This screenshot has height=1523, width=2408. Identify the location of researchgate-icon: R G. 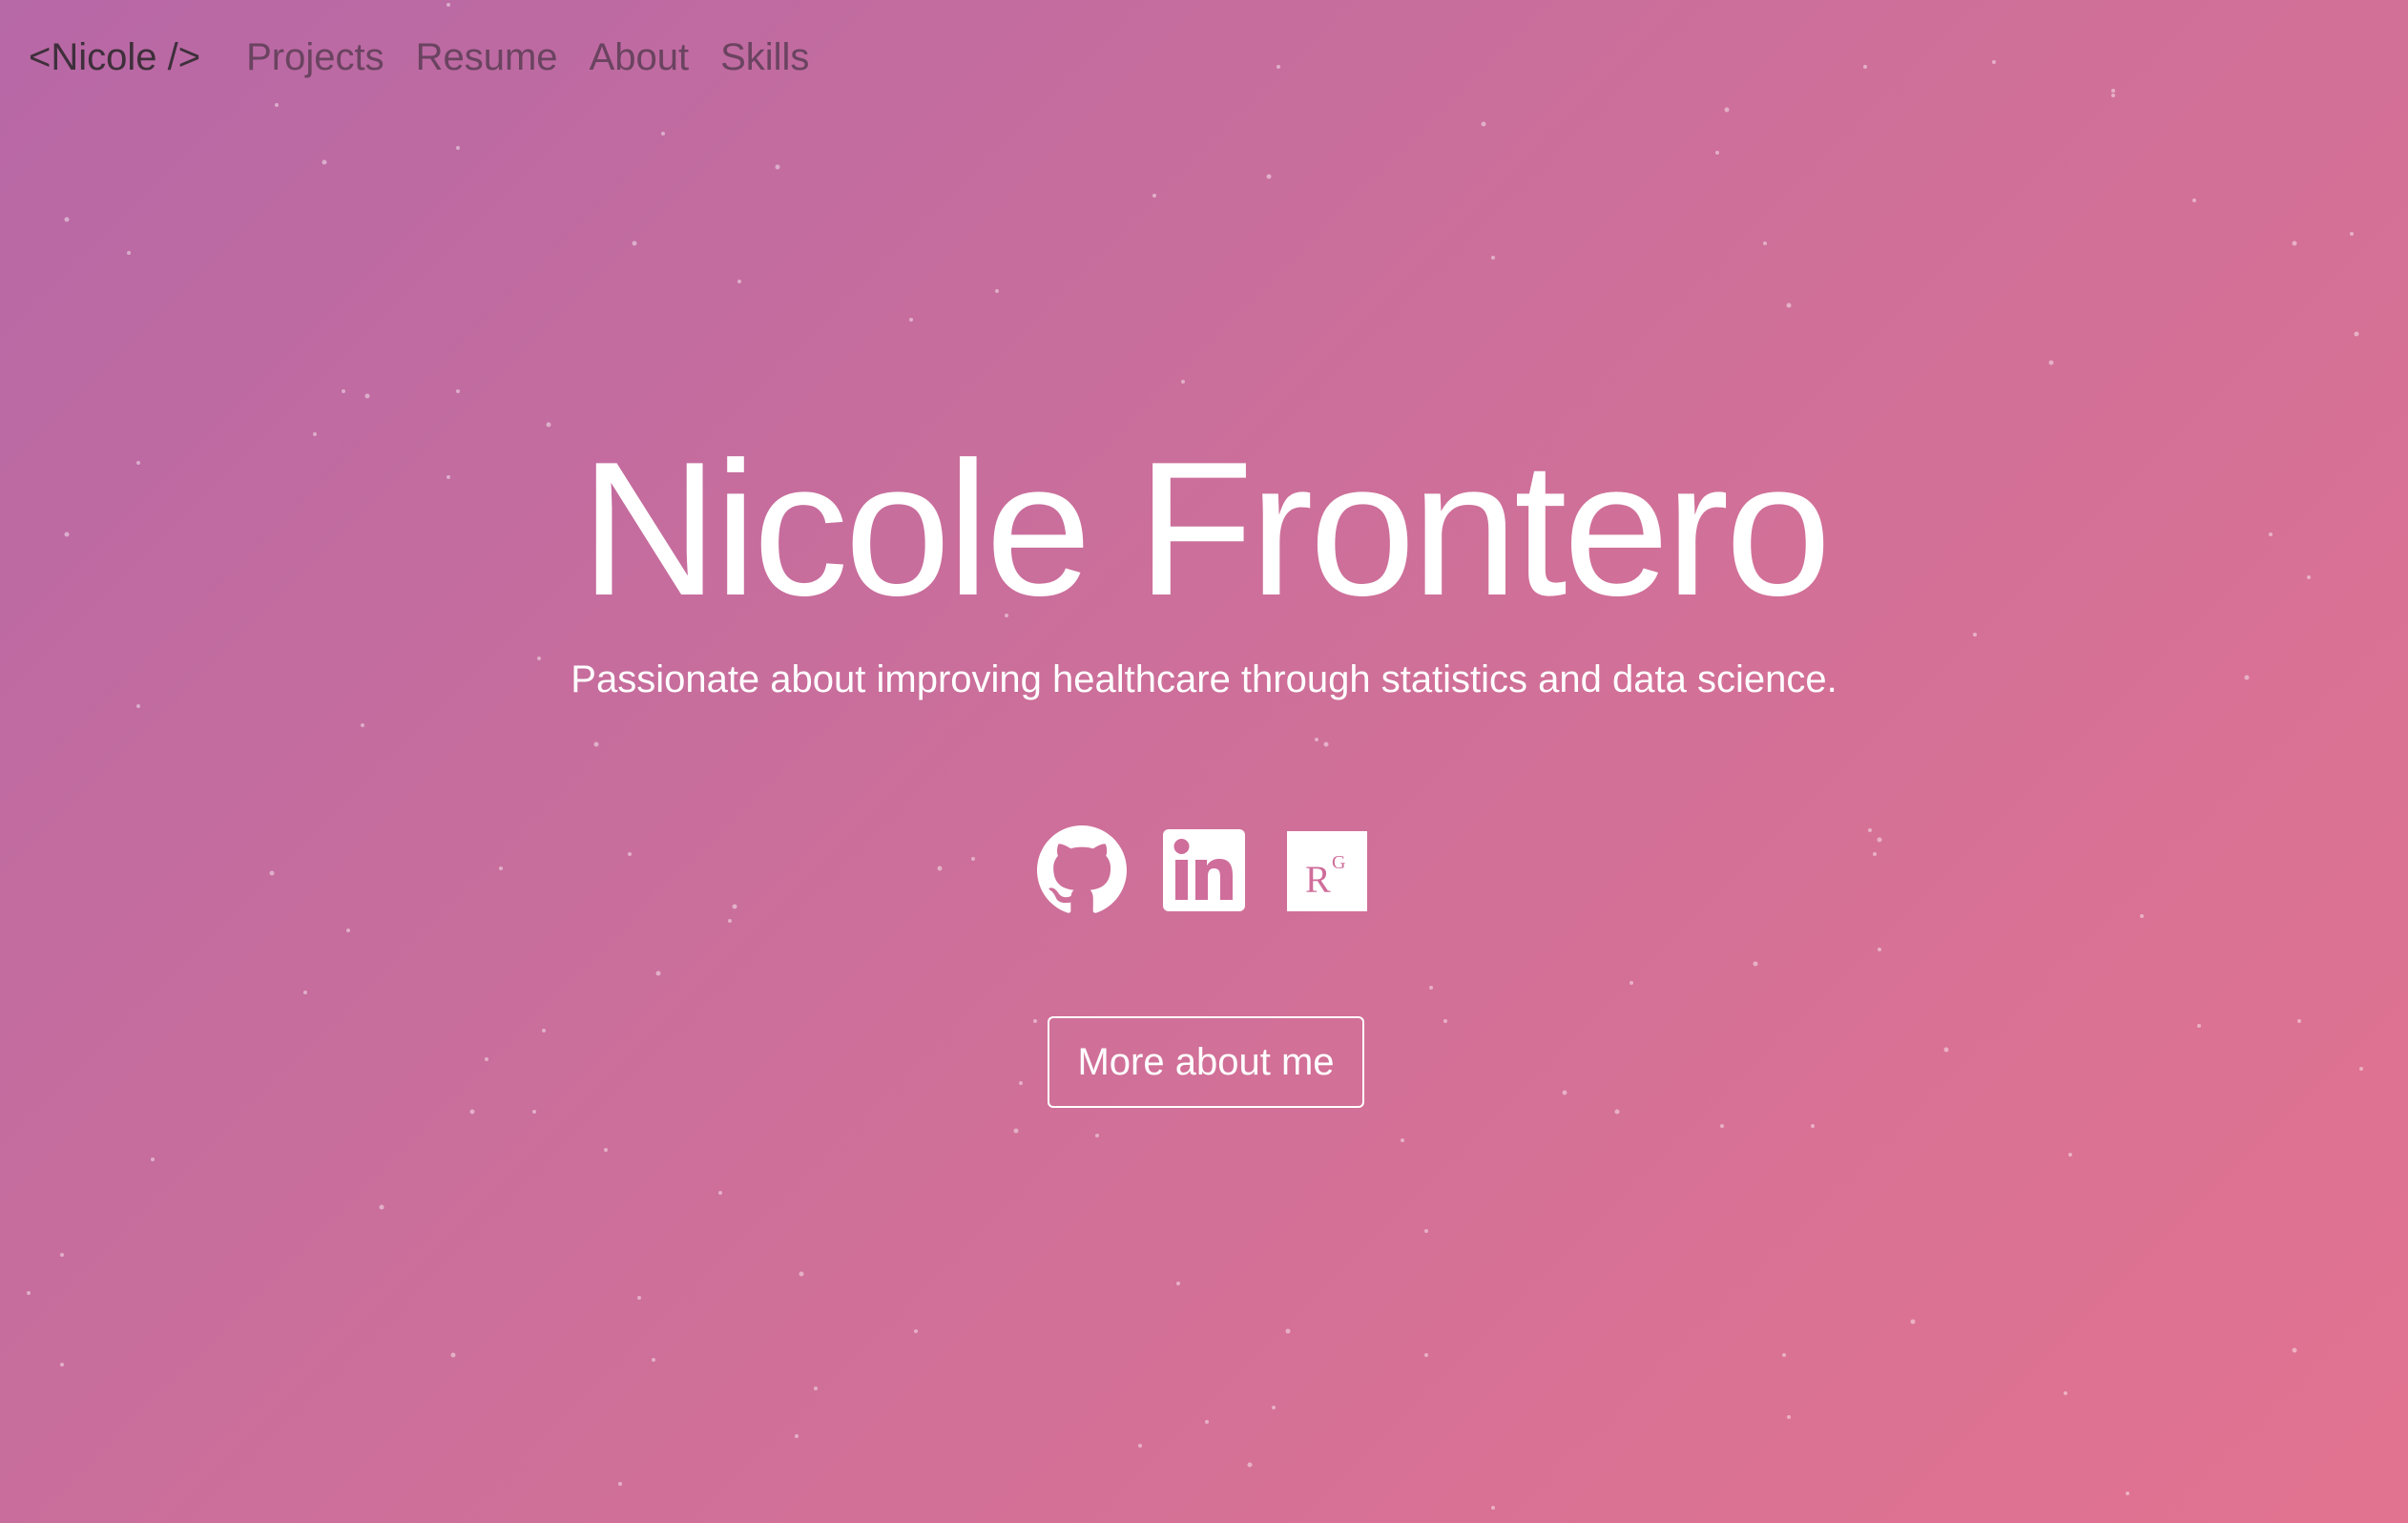
(1327, 871).